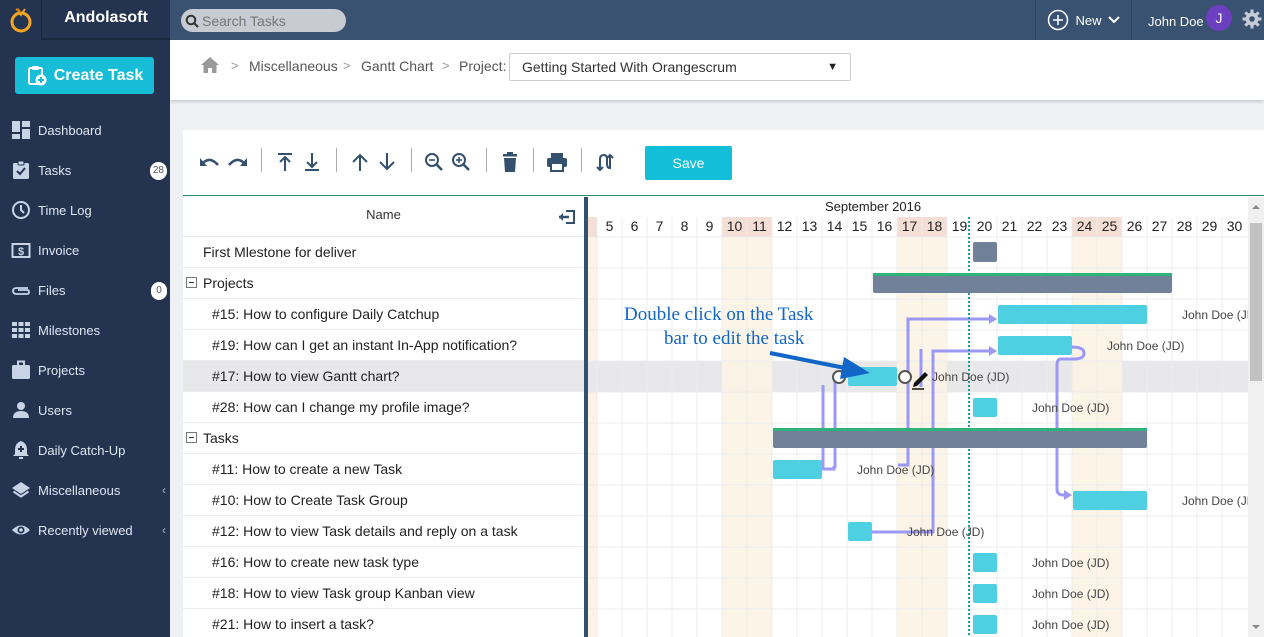 Image resolution: width=1264 pixels, height=637 pixels. I want to click on task-row: #28: How can I change my profile image?, so click(383, 407).